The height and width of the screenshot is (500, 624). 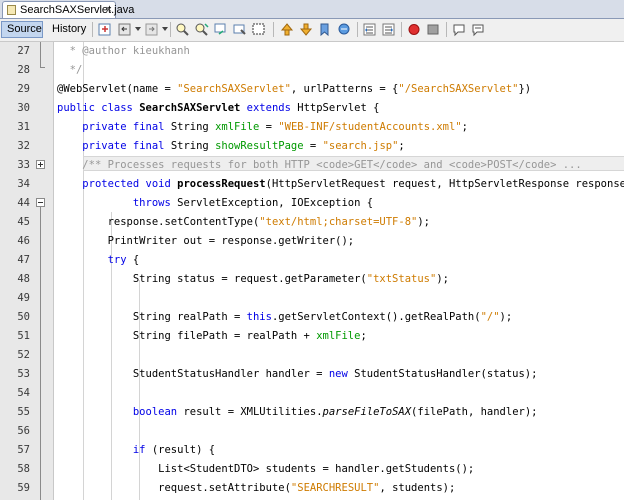 I want to click on code-line-52: String filePath = realPath + xmlFile;, so click(x=249, y=336).